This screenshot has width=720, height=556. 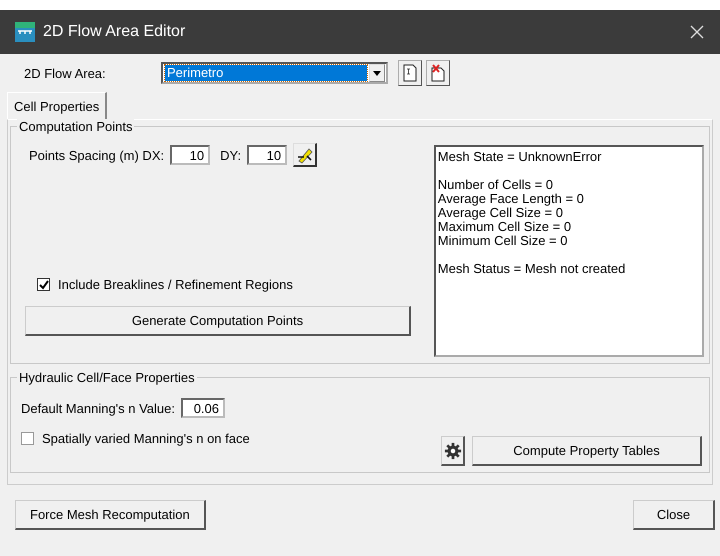 I want to click on field-label: Points Spacing (m) DX:, so click(x=96, y=155).